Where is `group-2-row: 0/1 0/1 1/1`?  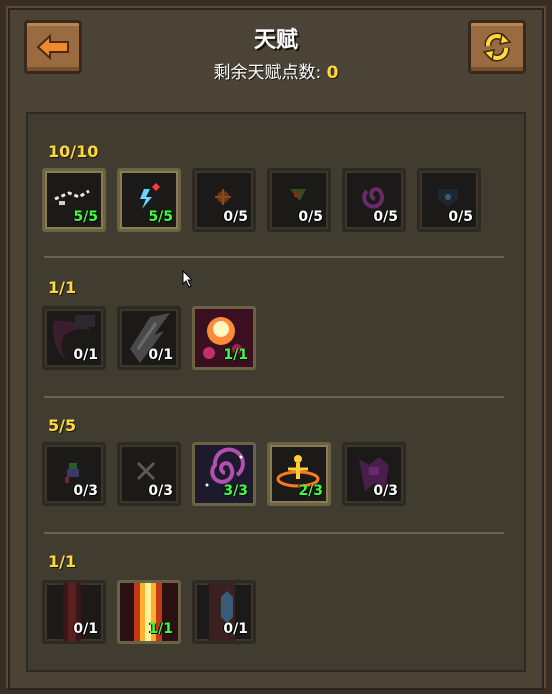 group-2-row: 0/1 0/1 1/1 is located at coordinates (149, 338).